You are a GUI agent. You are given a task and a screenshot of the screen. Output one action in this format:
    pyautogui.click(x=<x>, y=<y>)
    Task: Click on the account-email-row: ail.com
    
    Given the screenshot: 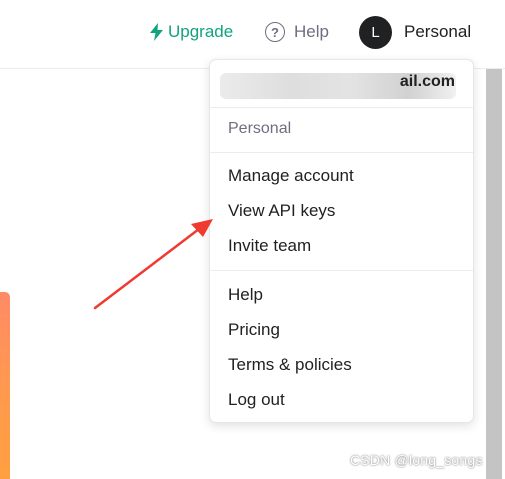 What is the action you would take?
    pyautogui.click(x=341, y=84)
    